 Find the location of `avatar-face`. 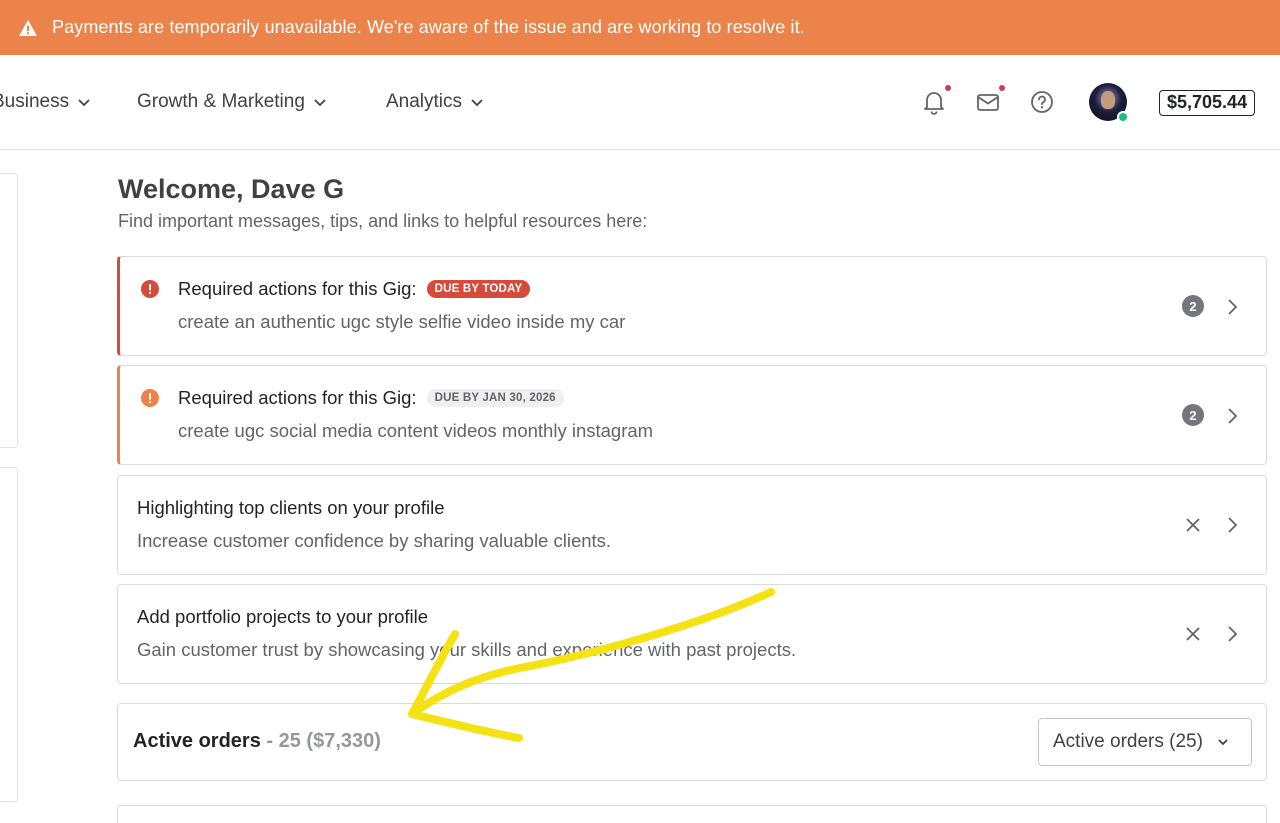

avatar-face is located at coordinates (1108, 100).